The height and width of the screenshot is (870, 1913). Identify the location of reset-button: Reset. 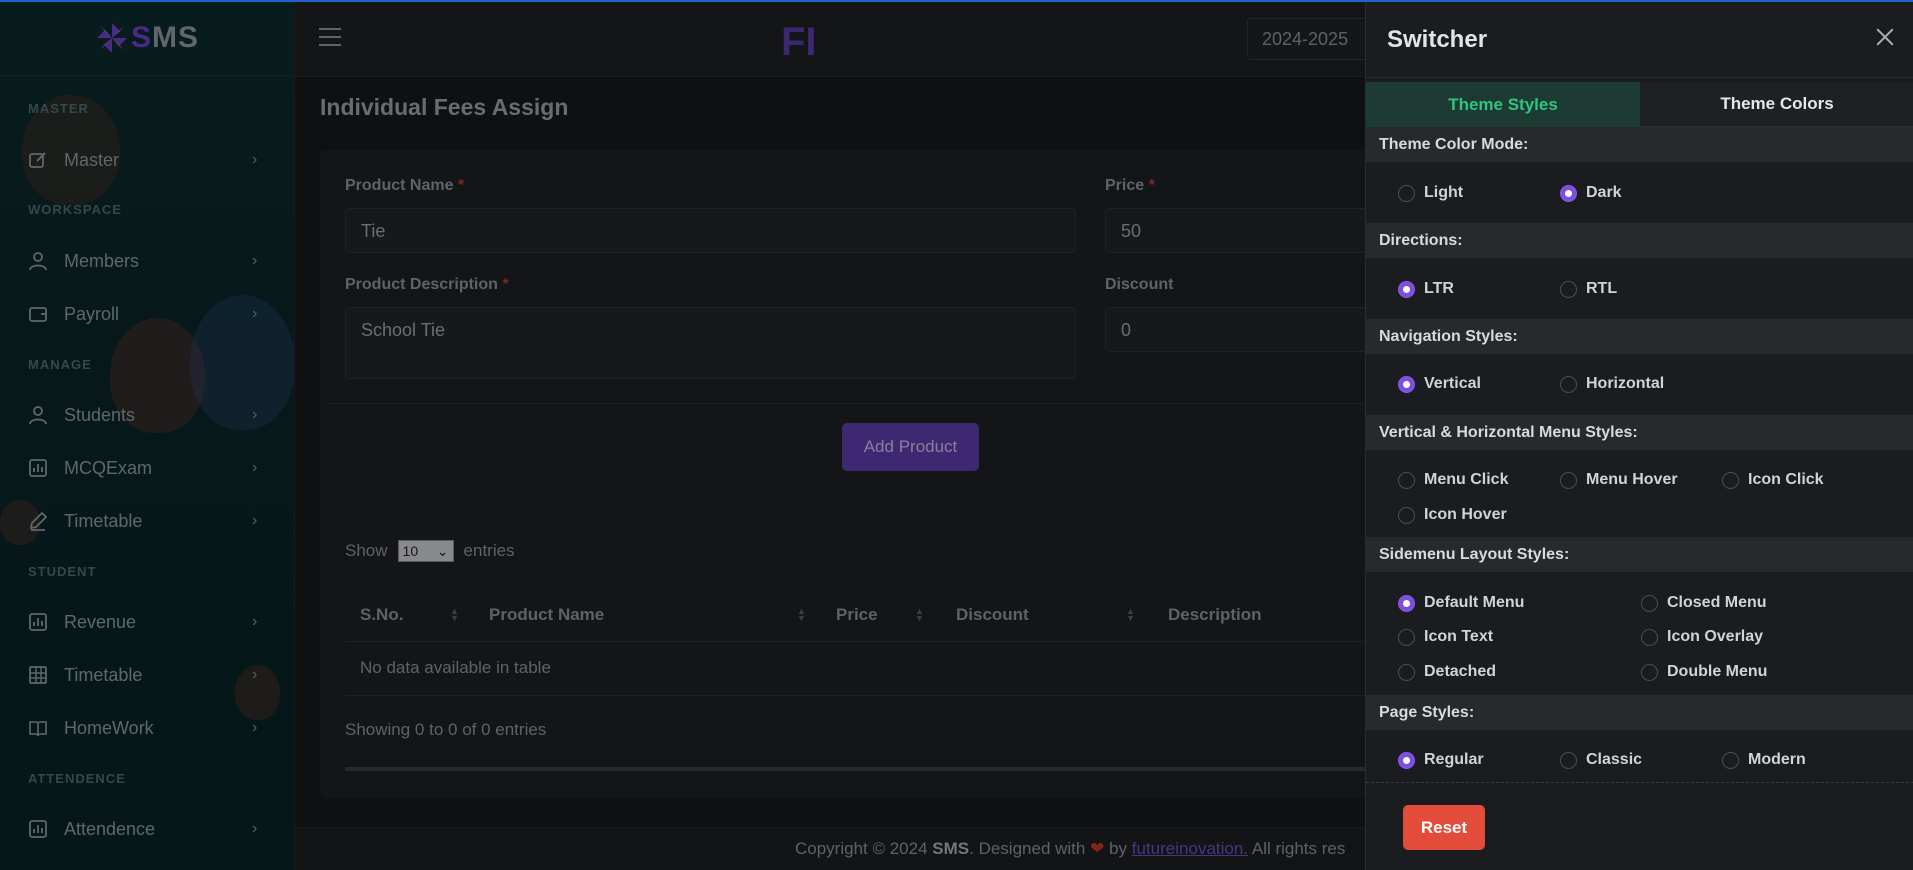
(1444, 827).